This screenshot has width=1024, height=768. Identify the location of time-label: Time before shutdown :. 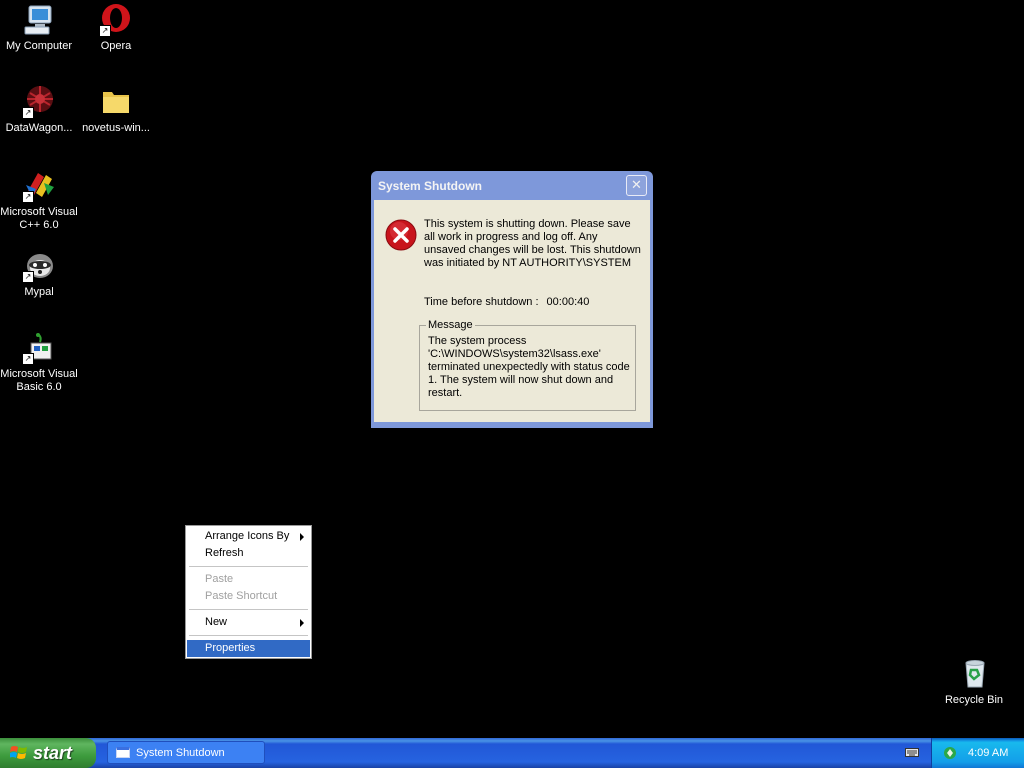
(481, 302).